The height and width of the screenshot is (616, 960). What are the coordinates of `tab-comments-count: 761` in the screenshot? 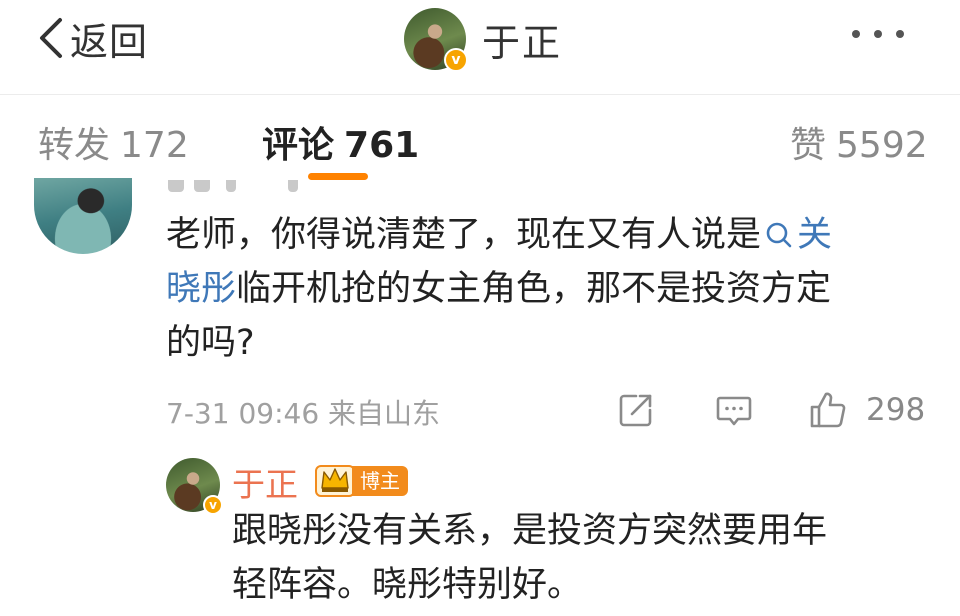 It's located at (382, 145).